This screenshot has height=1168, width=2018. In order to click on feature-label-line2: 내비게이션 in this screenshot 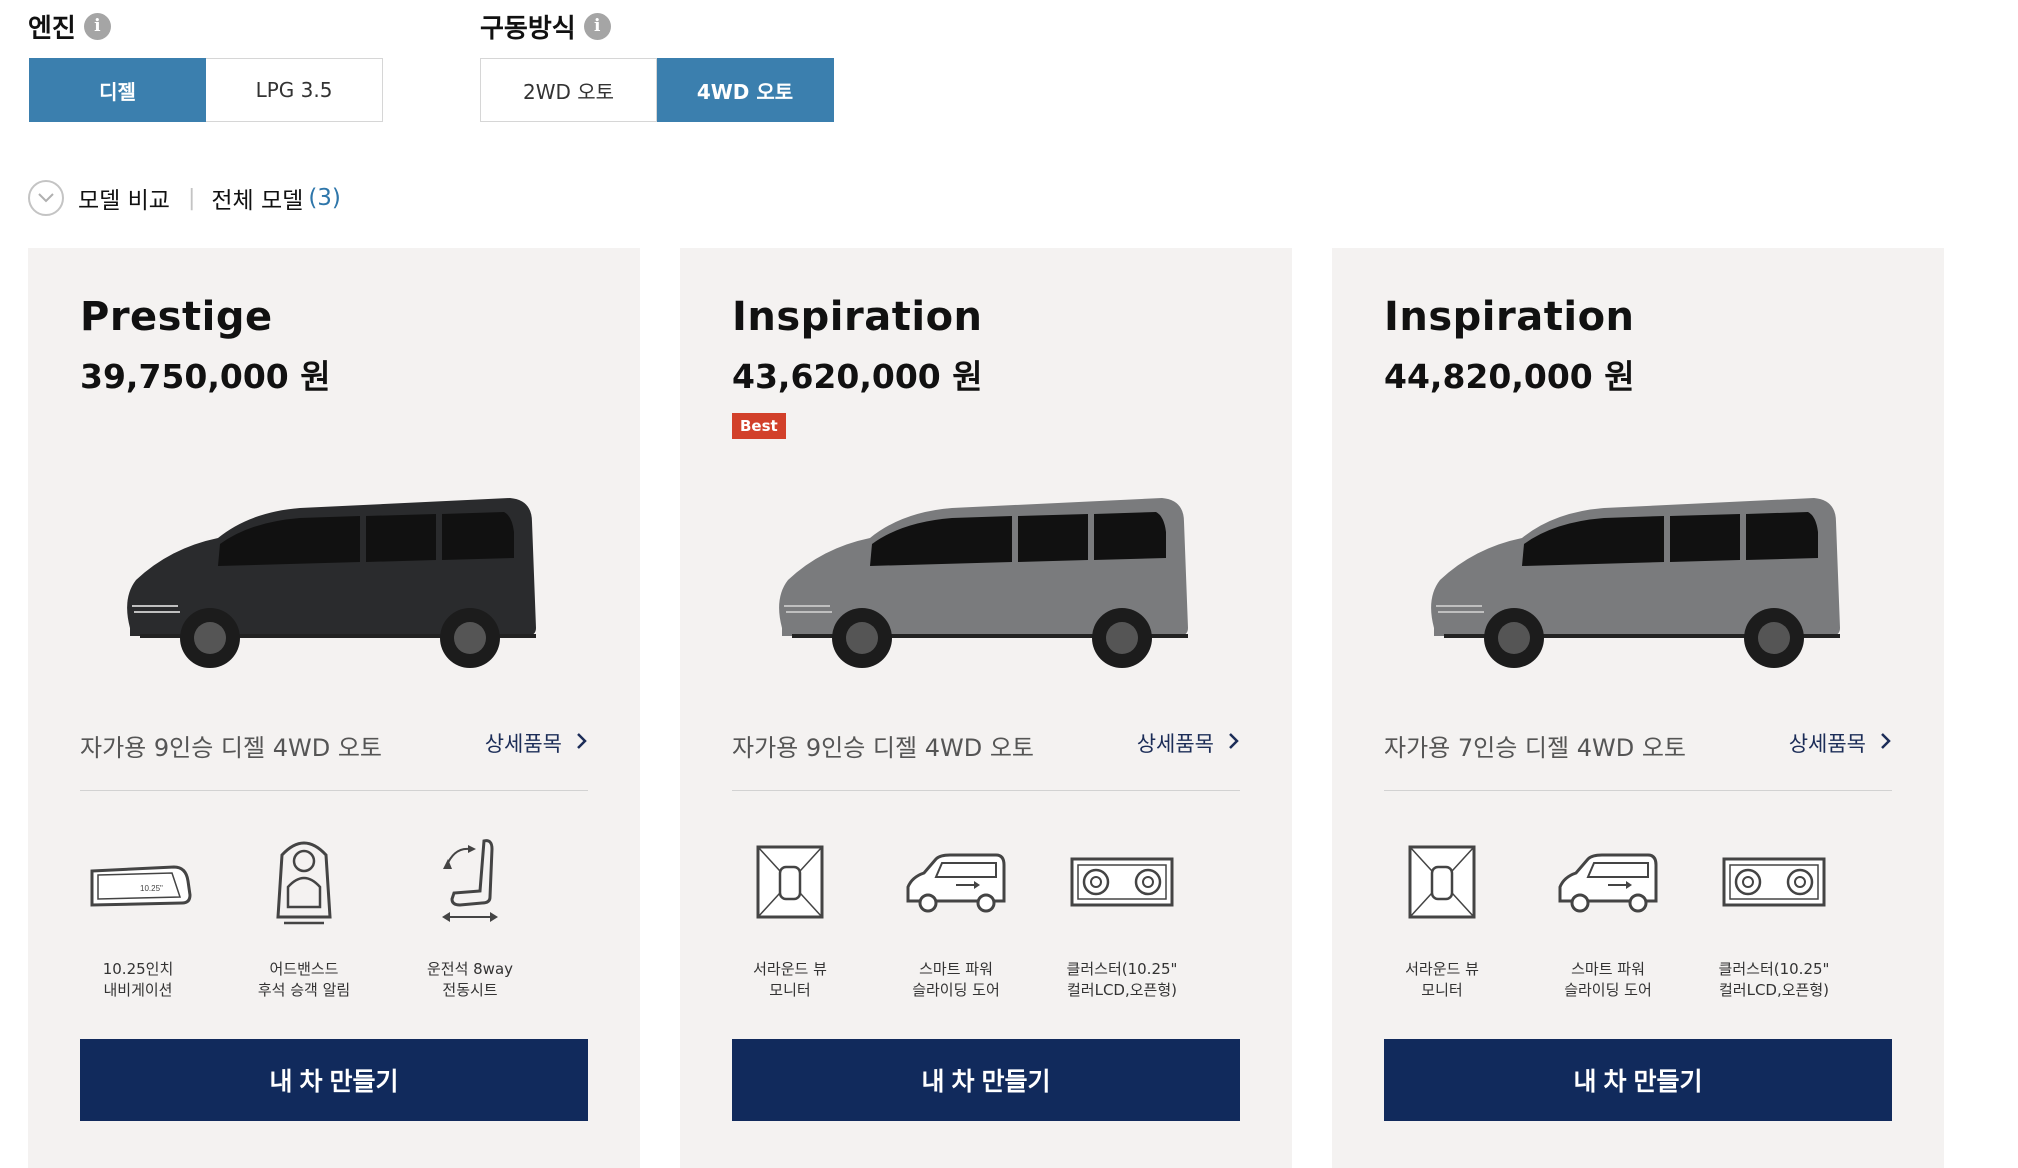, I will do `click(138, 990)`.